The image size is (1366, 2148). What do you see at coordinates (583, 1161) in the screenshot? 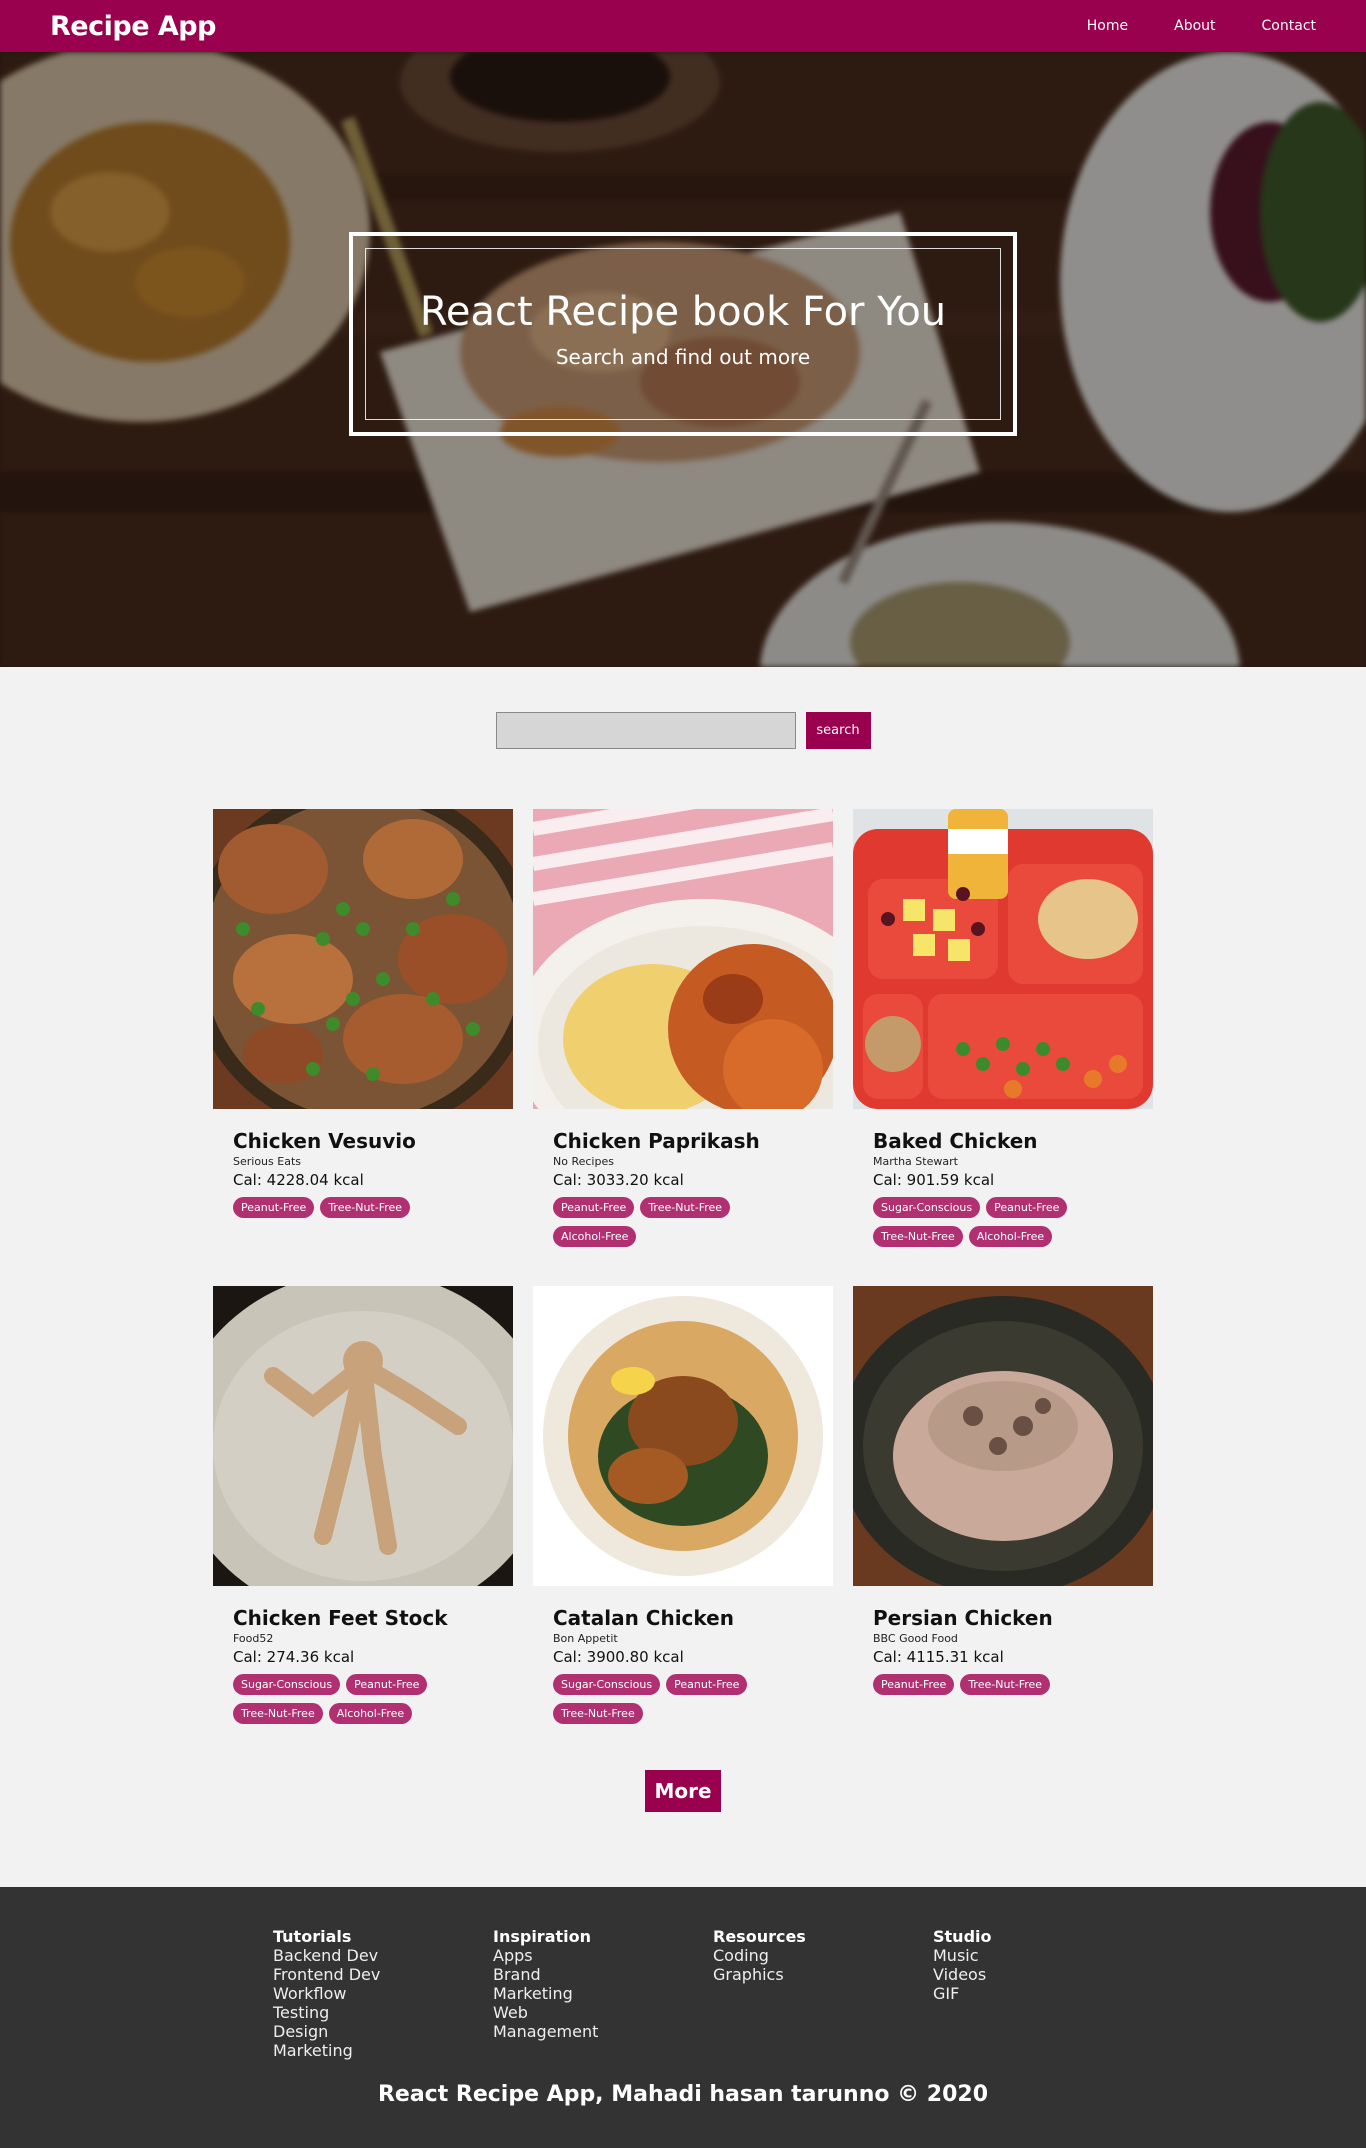
I see `recipe-source: No Recipes` at bounding box center [583, 1161].